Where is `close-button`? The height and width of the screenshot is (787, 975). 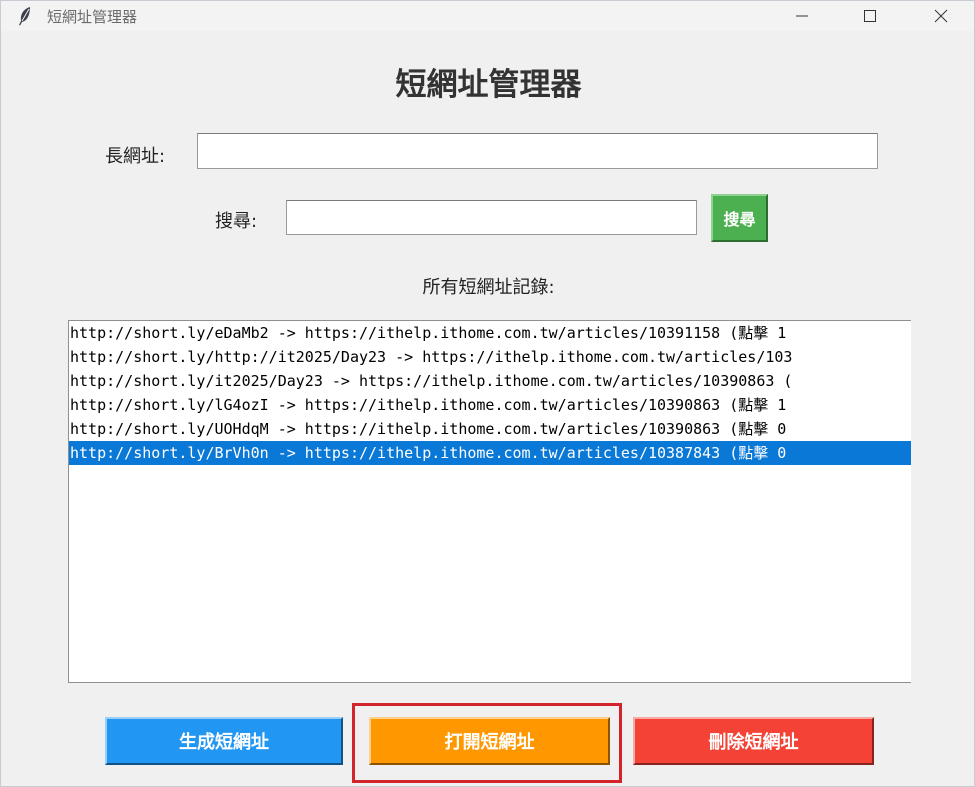 close-button is located at coordinates (941, 16).